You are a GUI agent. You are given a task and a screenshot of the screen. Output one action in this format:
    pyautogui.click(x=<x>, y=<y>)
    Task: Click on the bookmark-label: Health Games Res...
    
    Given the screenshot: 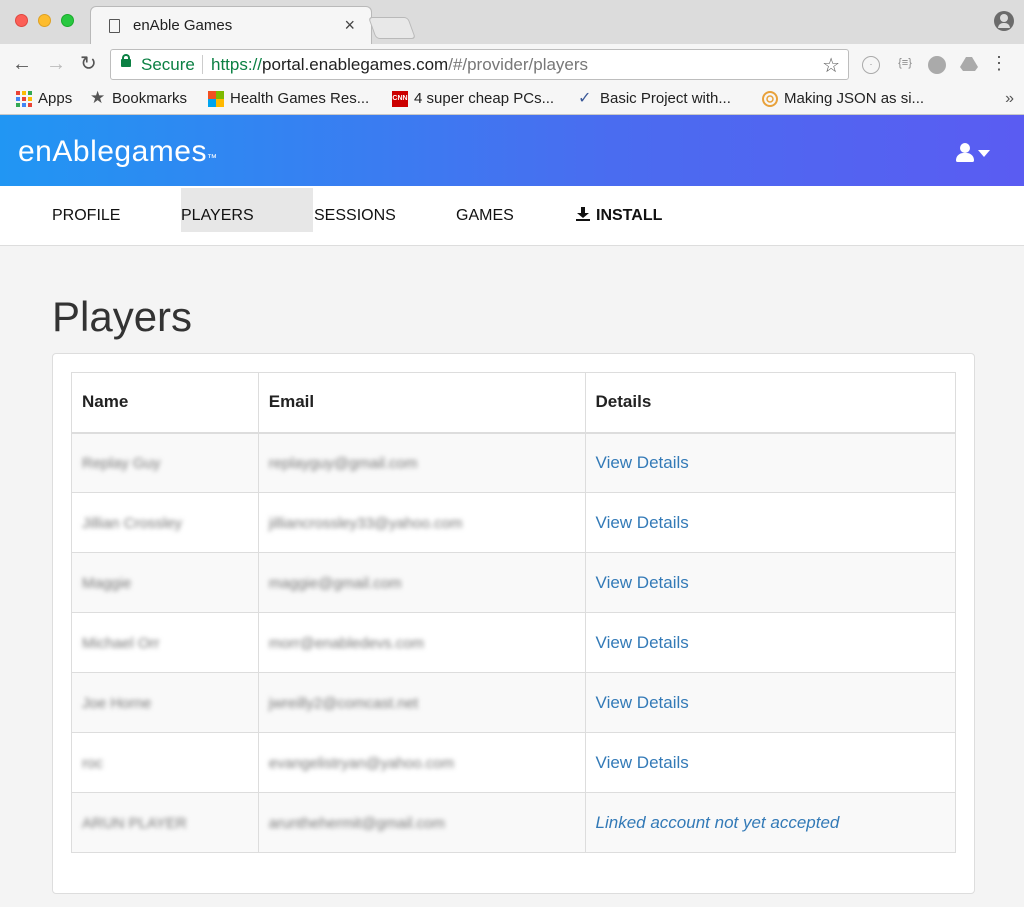 What is the action you would take?
    pyautogui.click(x=300, y=98)
    